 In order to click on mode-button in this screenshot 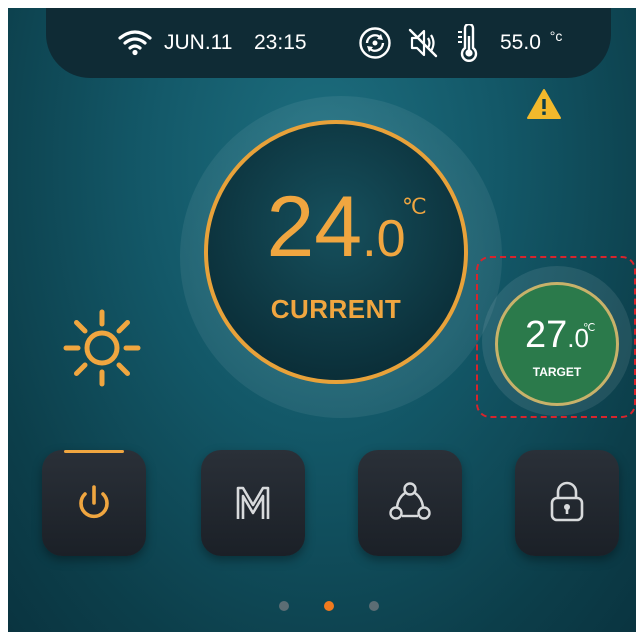, I will do `click(253, 503)`.